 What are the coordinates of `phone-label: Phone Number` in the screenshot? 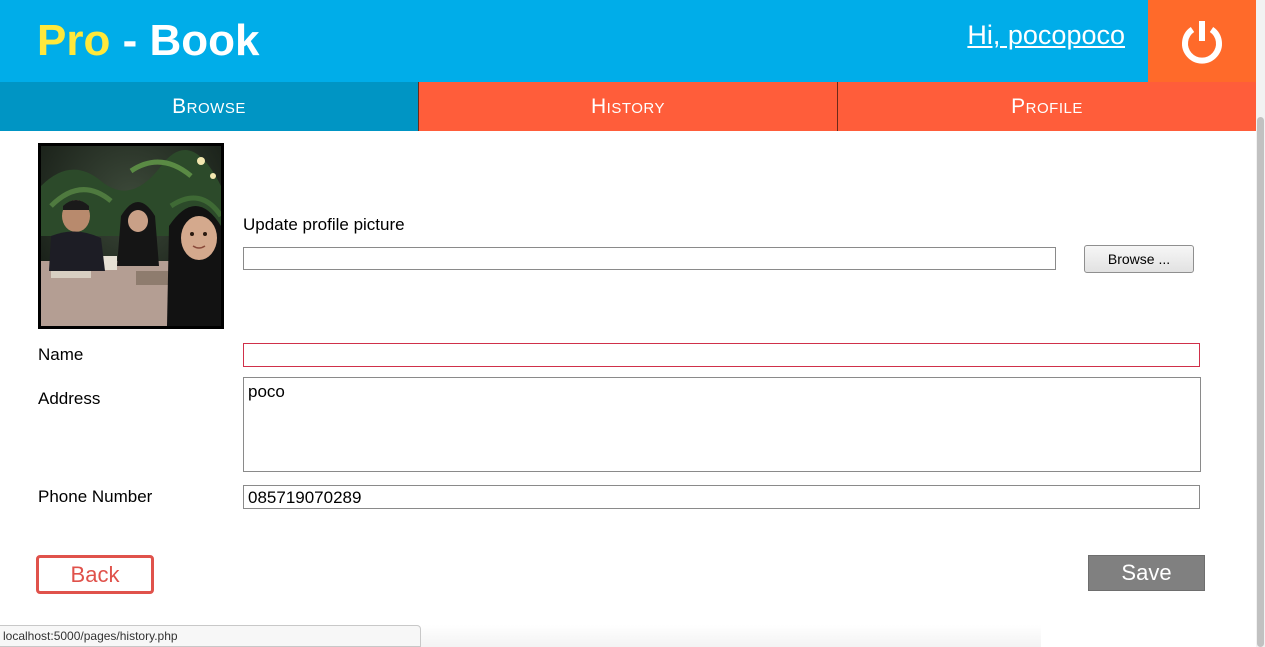 It's located at (95, 496).